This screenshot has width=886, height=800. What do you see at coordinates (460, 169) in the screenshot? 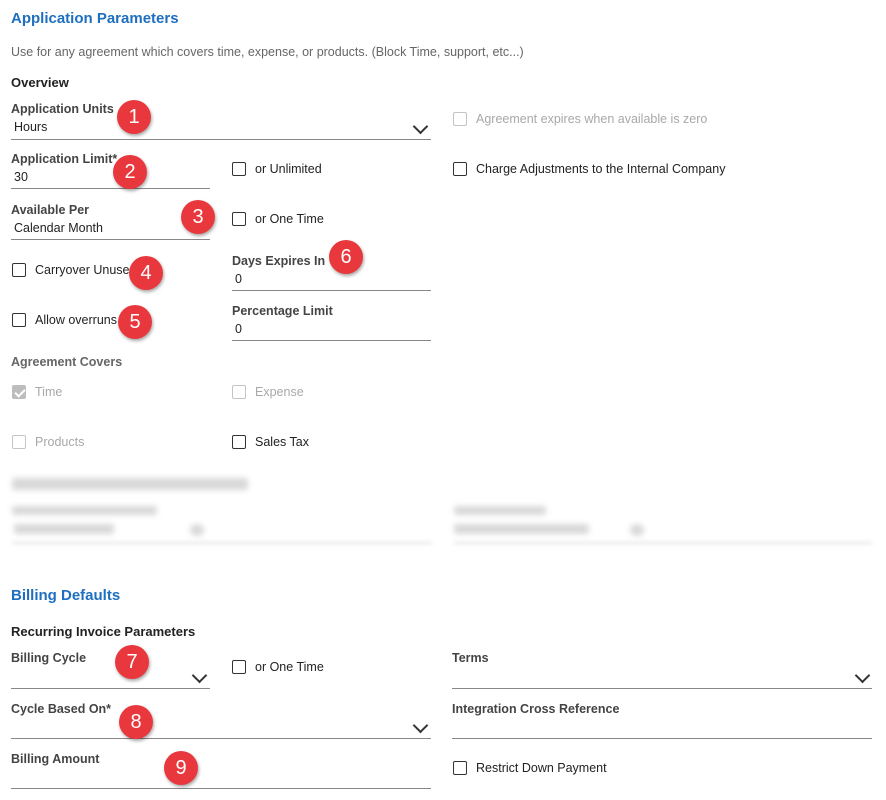
I see `charge-adjustments-checkbox` at bounding box center [460, 169].